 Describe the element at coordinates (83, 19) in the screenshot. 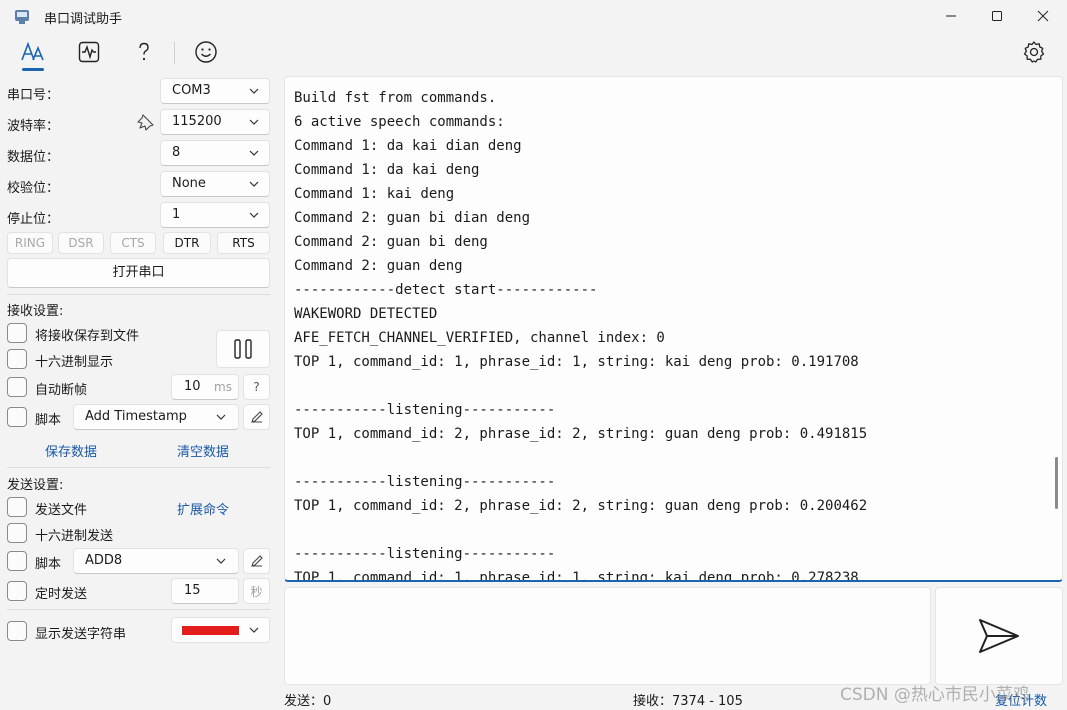

I see `window-title: 串口调试助手` at that location.